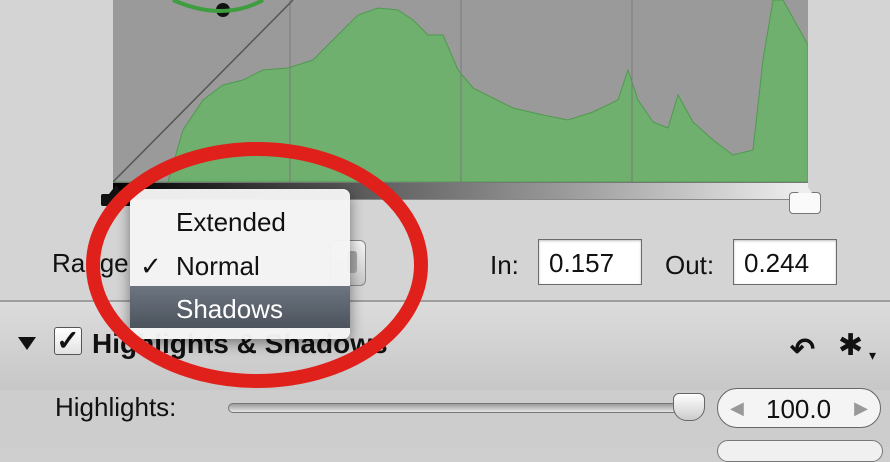  Describe the element at coordinates (850, 345) in the screenshot. I see `gear-icon: ✱` at that location.